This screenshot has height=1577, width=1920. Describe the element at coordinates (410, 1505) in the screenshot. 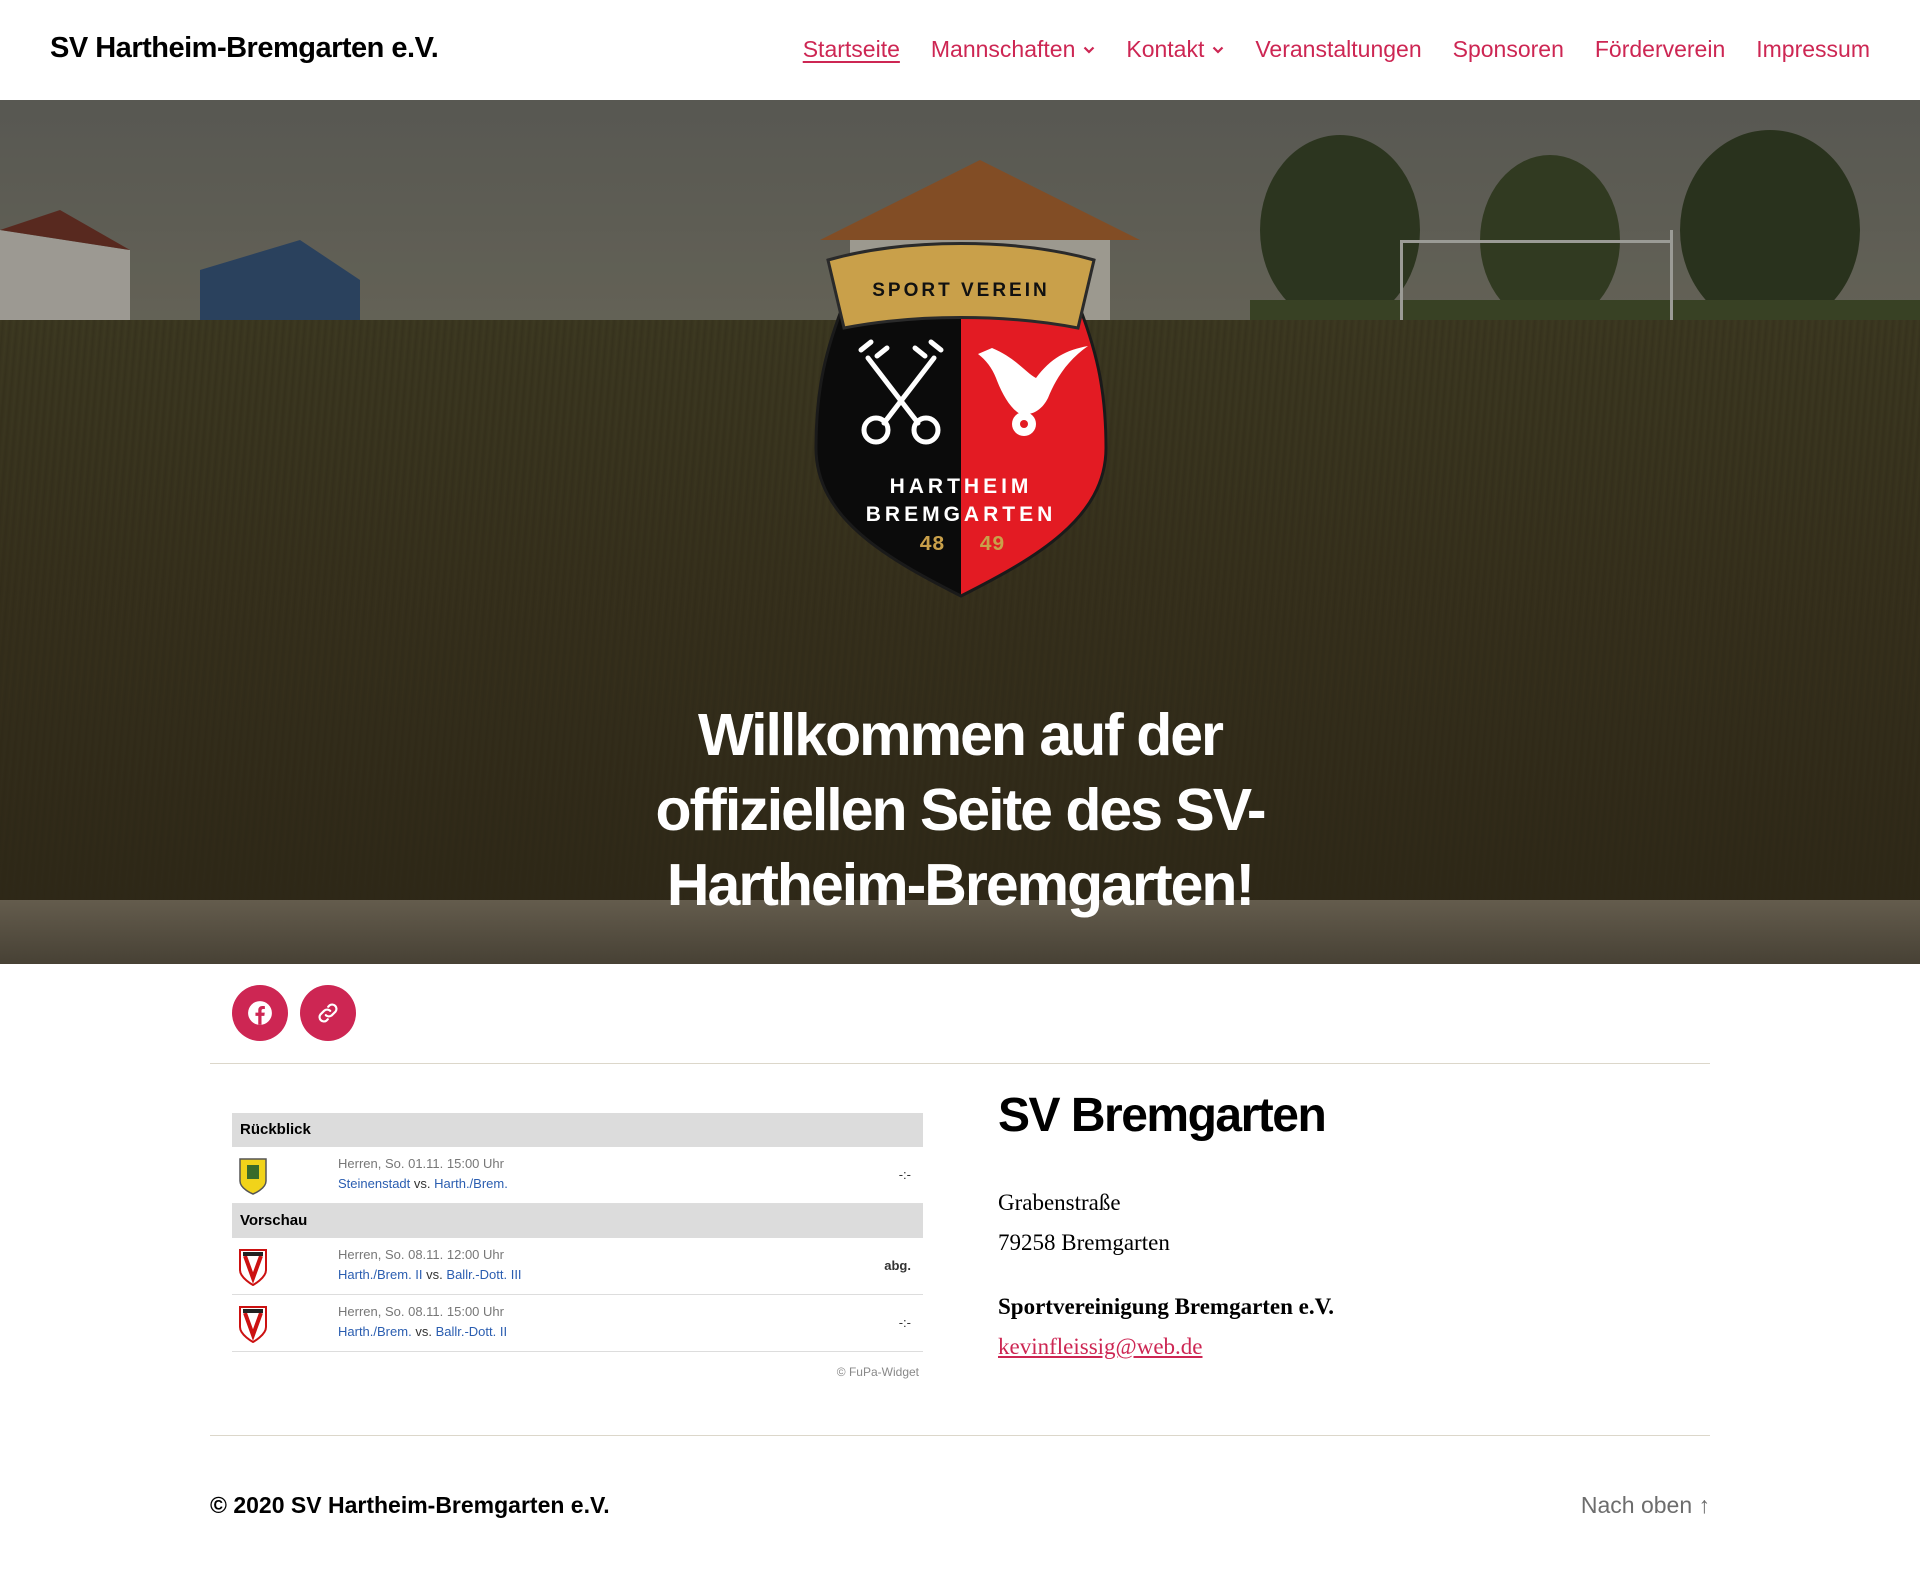

I see `footer-copyright: © 2020 SV Hartheim-Bremgarten e.V.` at that location.